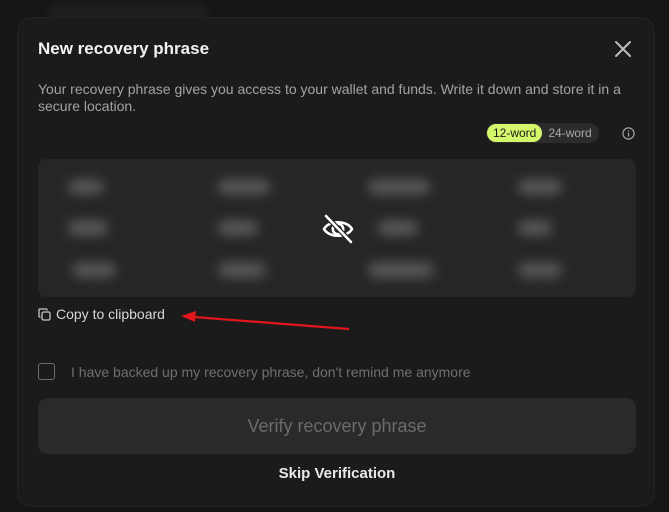 The height and width of the screenshot is (512, 669). I want to click on copy-to-clipboard-button: Copy to clipboard, so click(101, 314).